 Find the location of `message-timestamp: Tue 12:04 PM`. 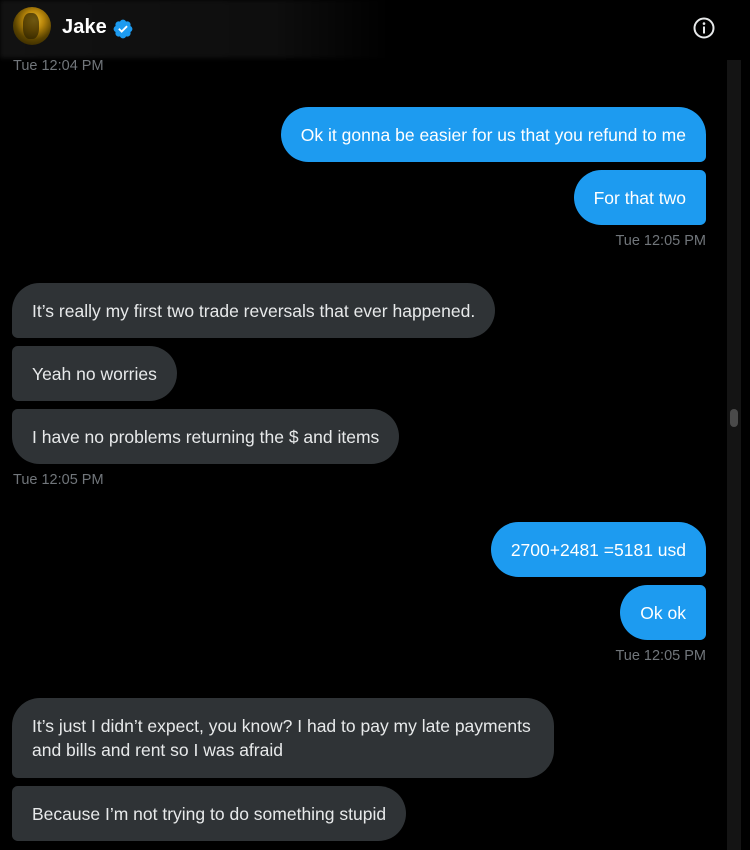

message-timestamp: Tue 12:04 PM is located at coordinates (58, 66).